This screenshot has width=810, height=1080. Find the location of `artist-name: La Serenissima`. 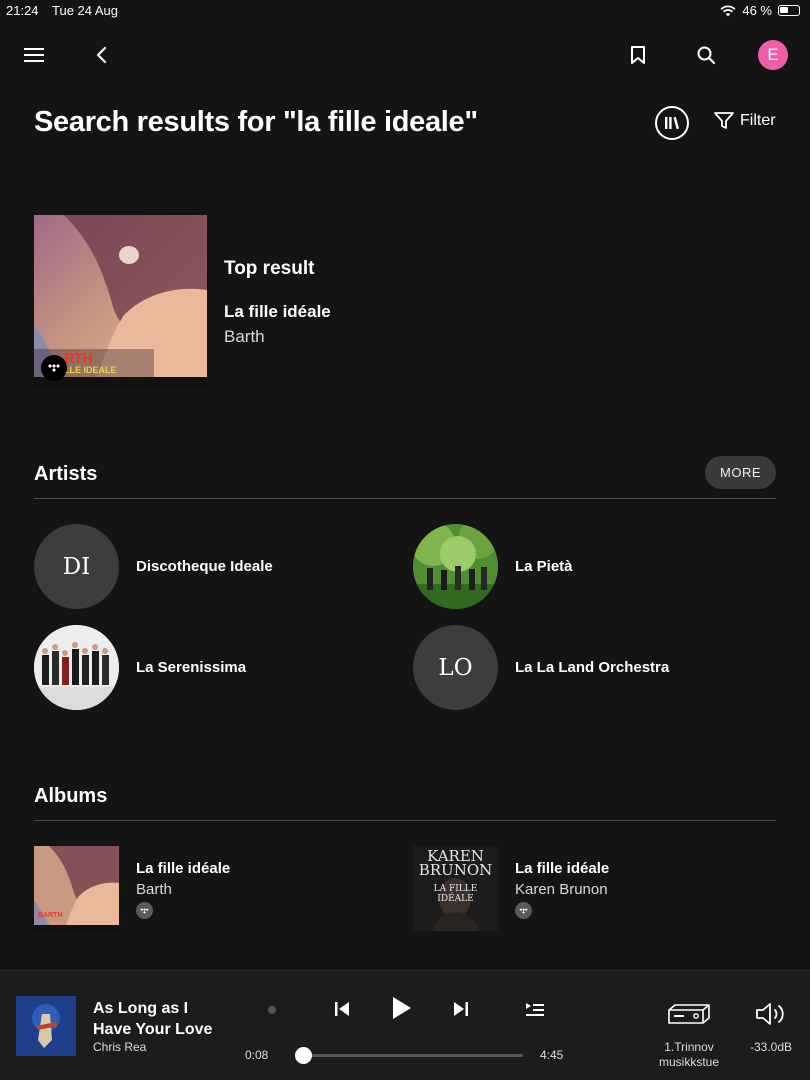

artist-name: La Serenissima is located at coordinates (191, 667).